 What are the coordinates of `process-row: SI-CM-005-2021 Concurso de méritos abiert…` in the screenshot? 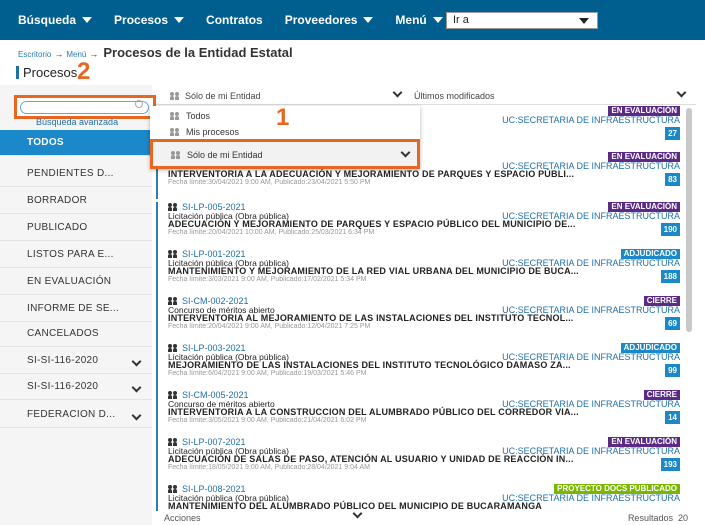 It's located at (420, 413).